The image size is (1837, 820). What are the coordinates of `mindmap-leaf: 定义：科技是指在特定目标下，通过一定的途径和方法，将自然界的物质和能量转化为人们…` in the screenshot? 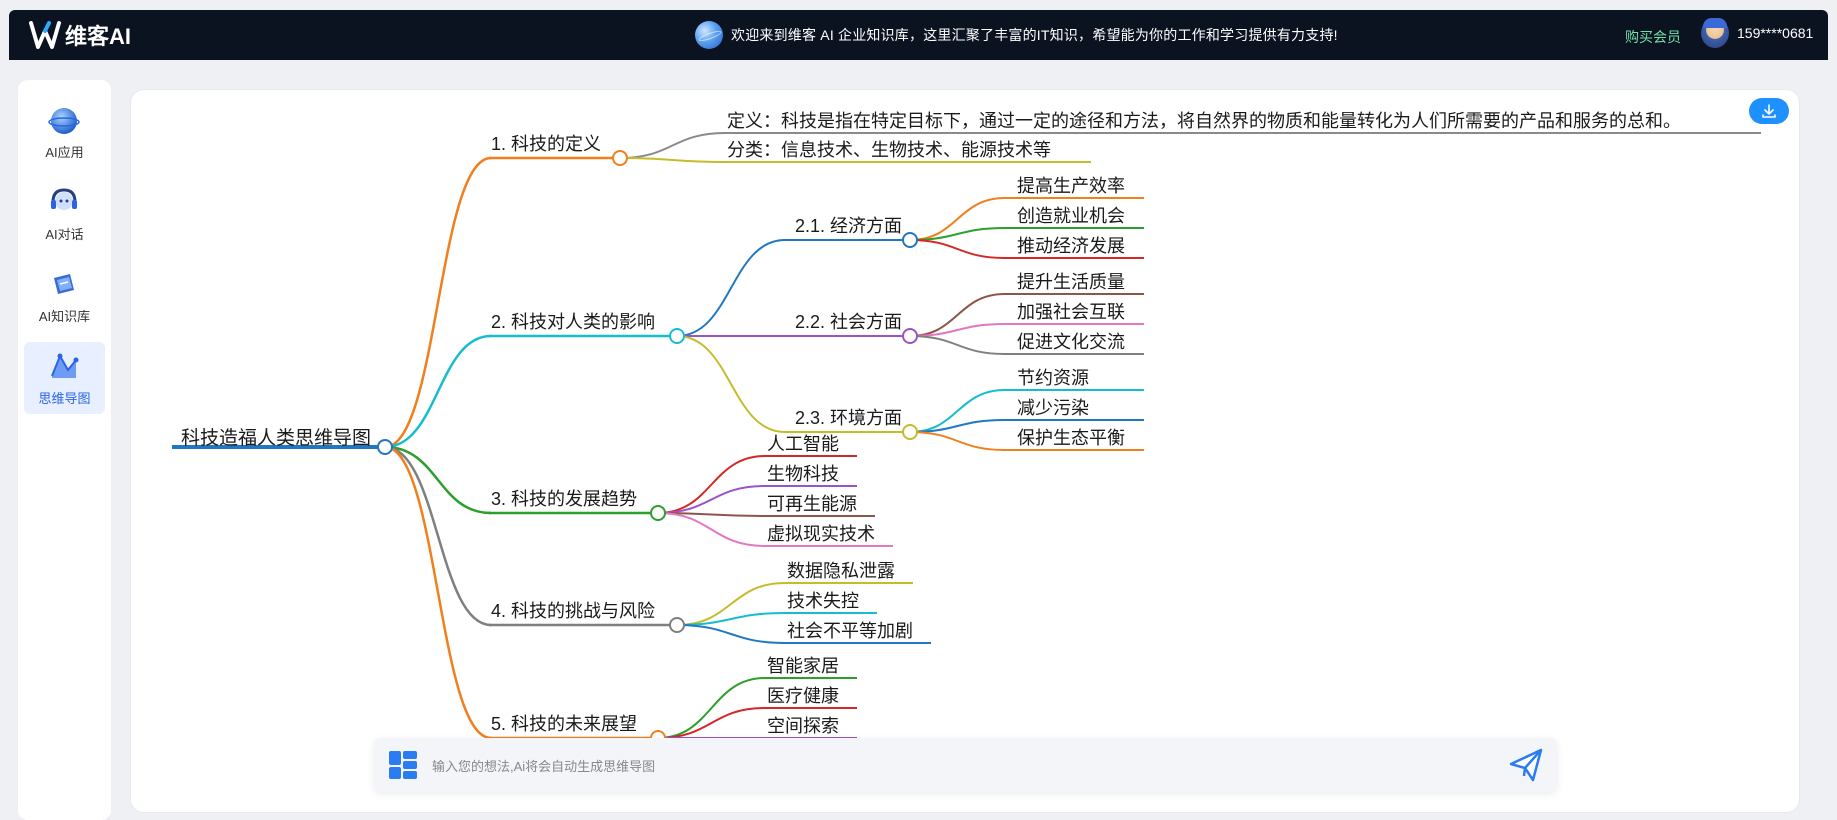 It's located at (1204, 121).